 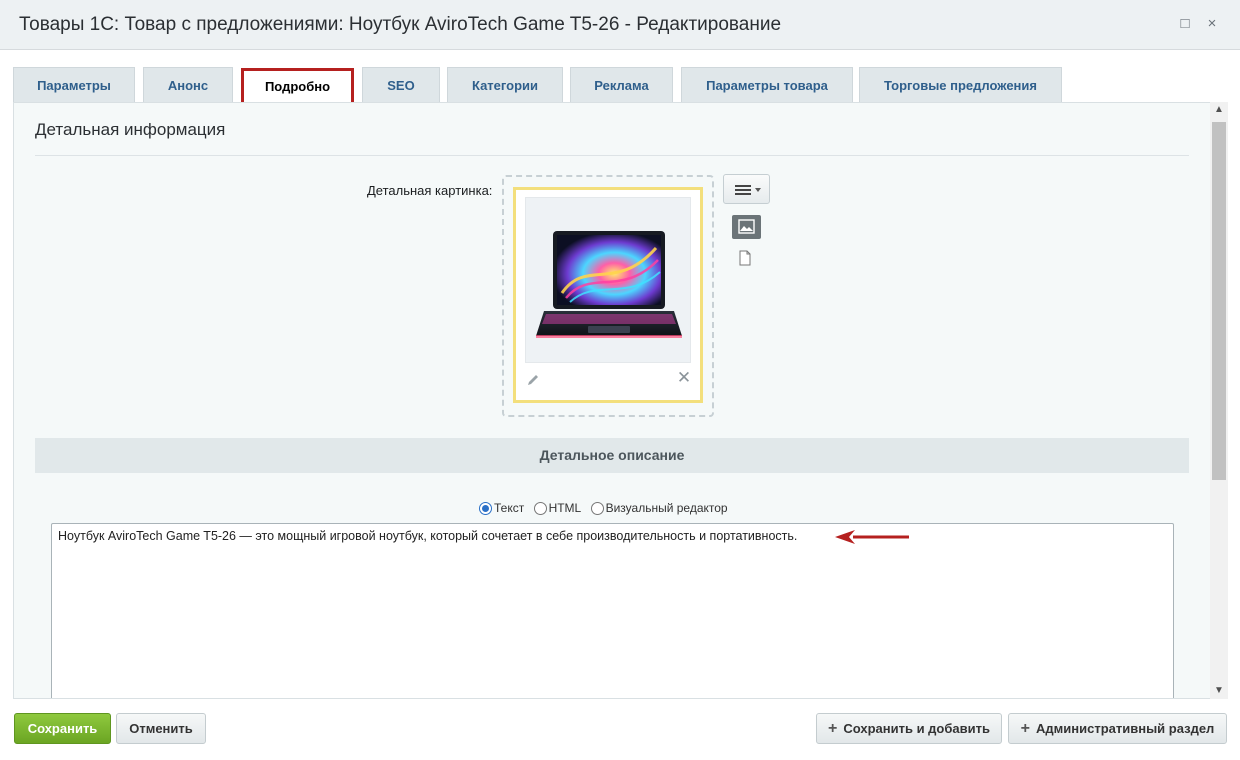 What do you see at coordinates (666, 508) in the screenshot?
I see `mode-visual-label: Визуальный редактор` at bounding box center [666, 508].